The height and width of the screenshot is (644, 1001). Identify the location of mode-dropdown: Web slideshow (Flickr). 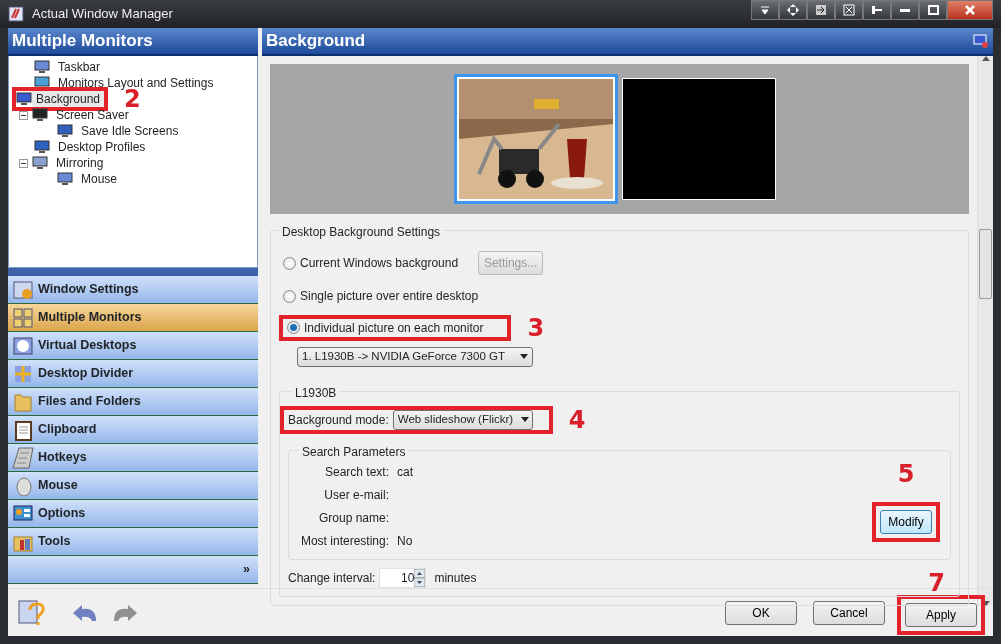
(462, 419).